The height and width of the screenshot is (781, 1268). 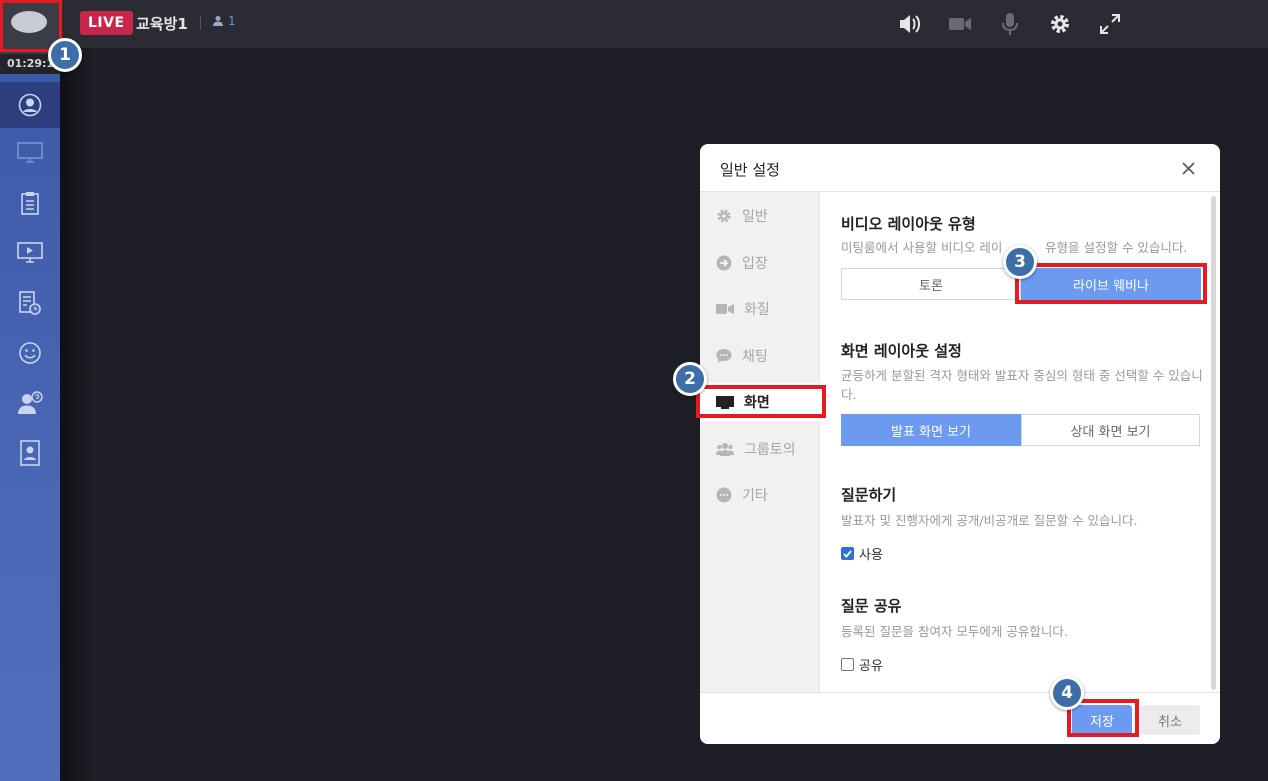 What do you see at coordinates (1213, 443) in the screenshot?
I see `content-scrollbar` at bounding box center [1213, 443].